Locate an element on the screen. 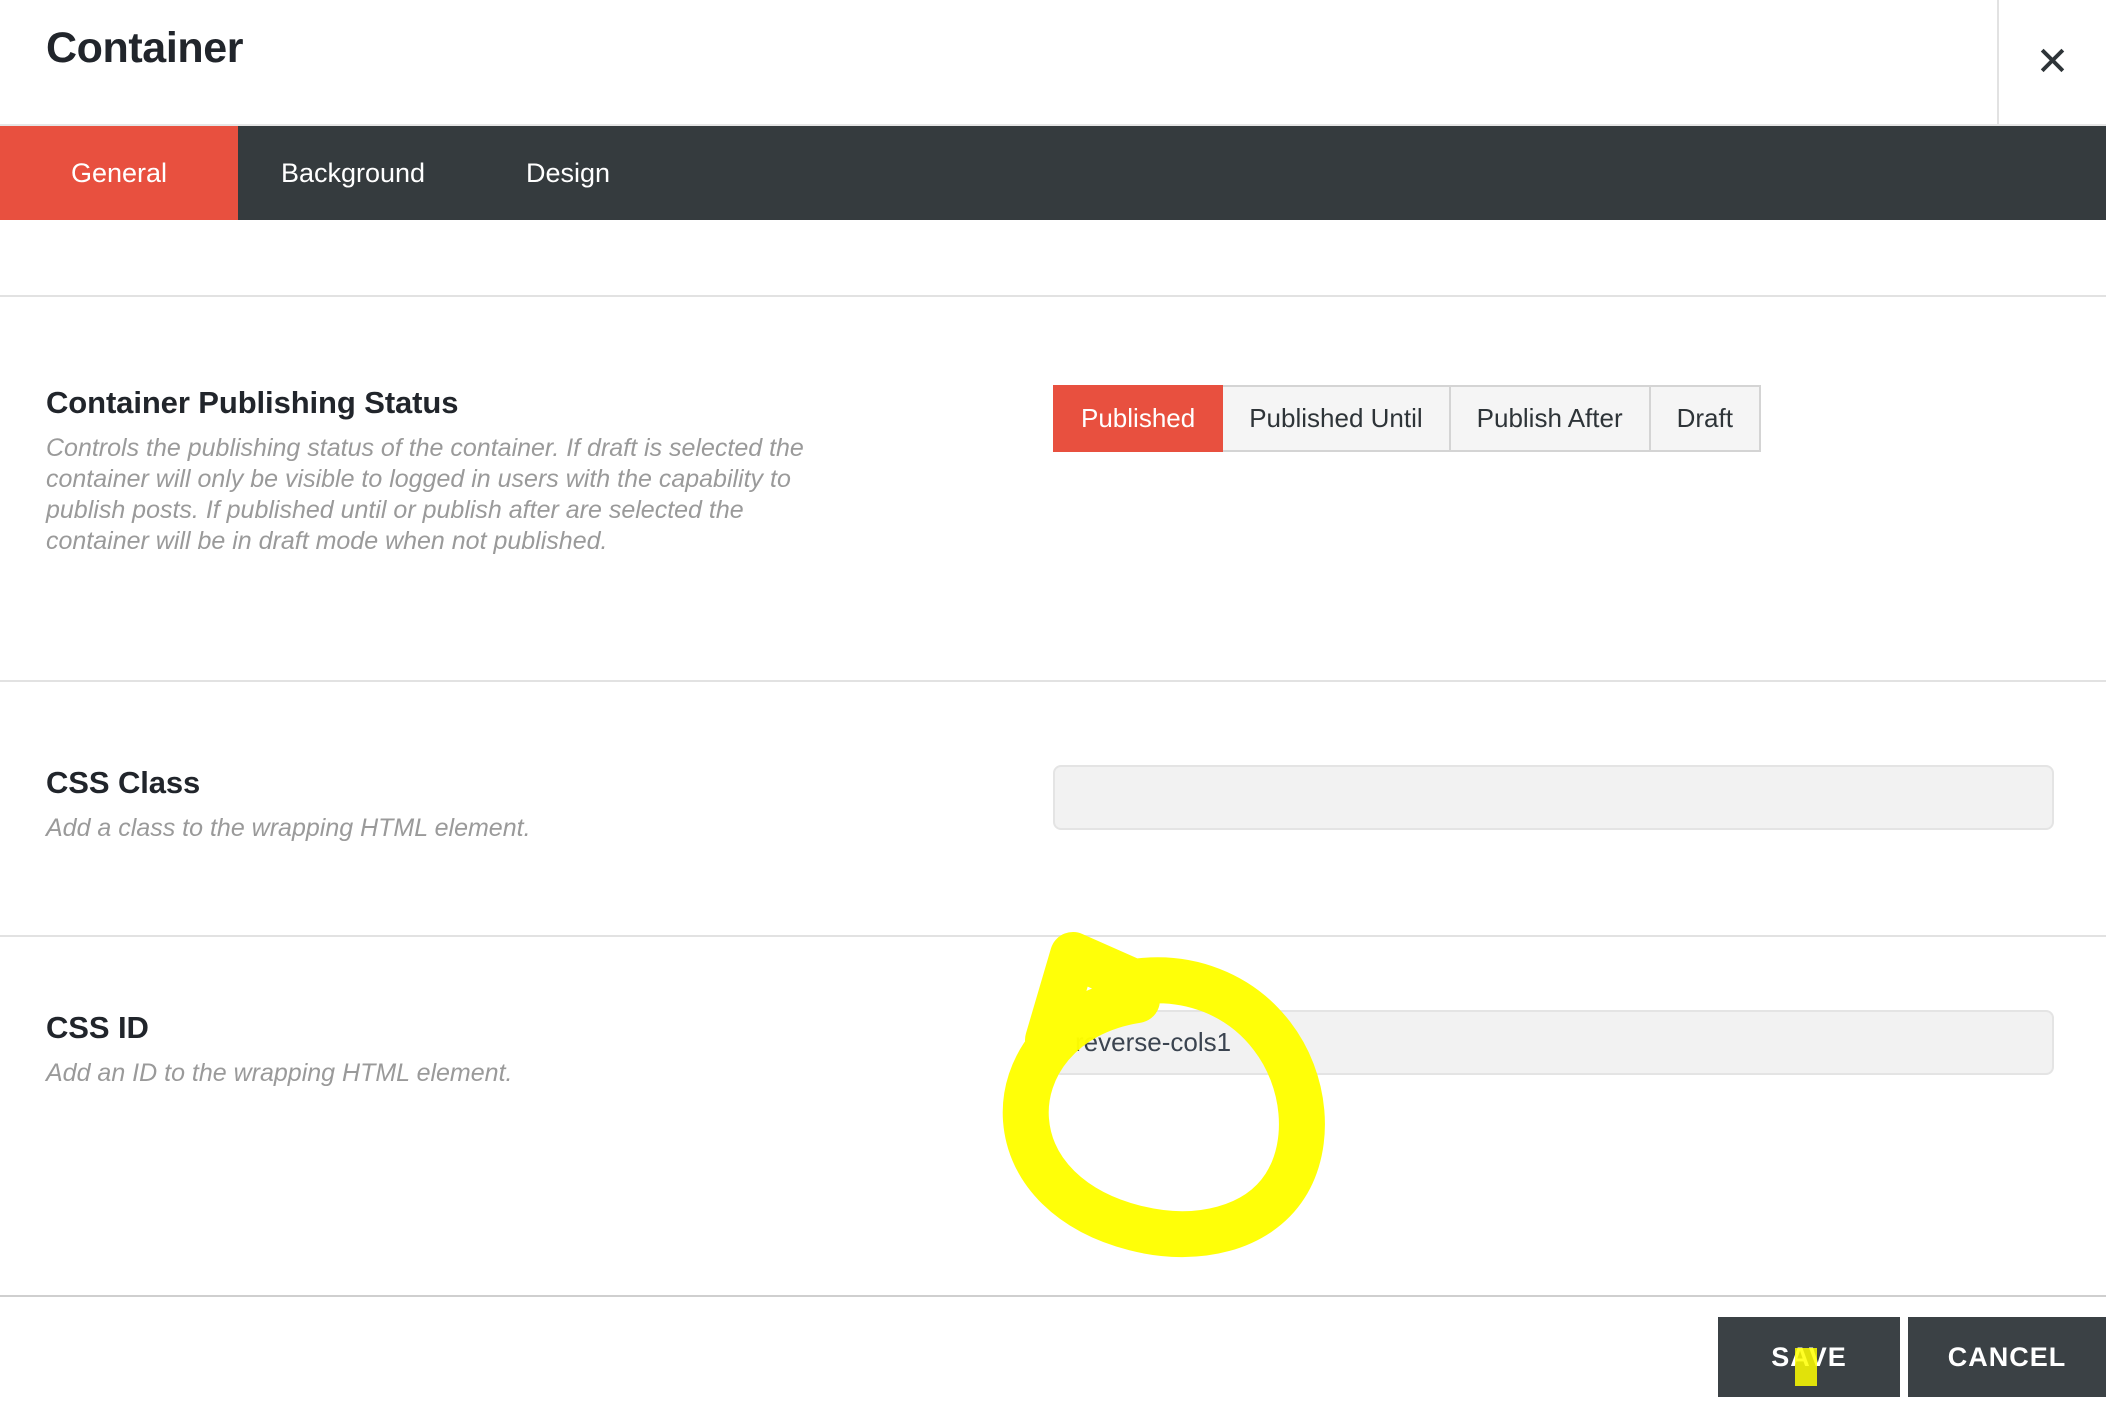 This screenshot has height=1404, width=2106. tab-general: General is located at coordinates (119, 173).